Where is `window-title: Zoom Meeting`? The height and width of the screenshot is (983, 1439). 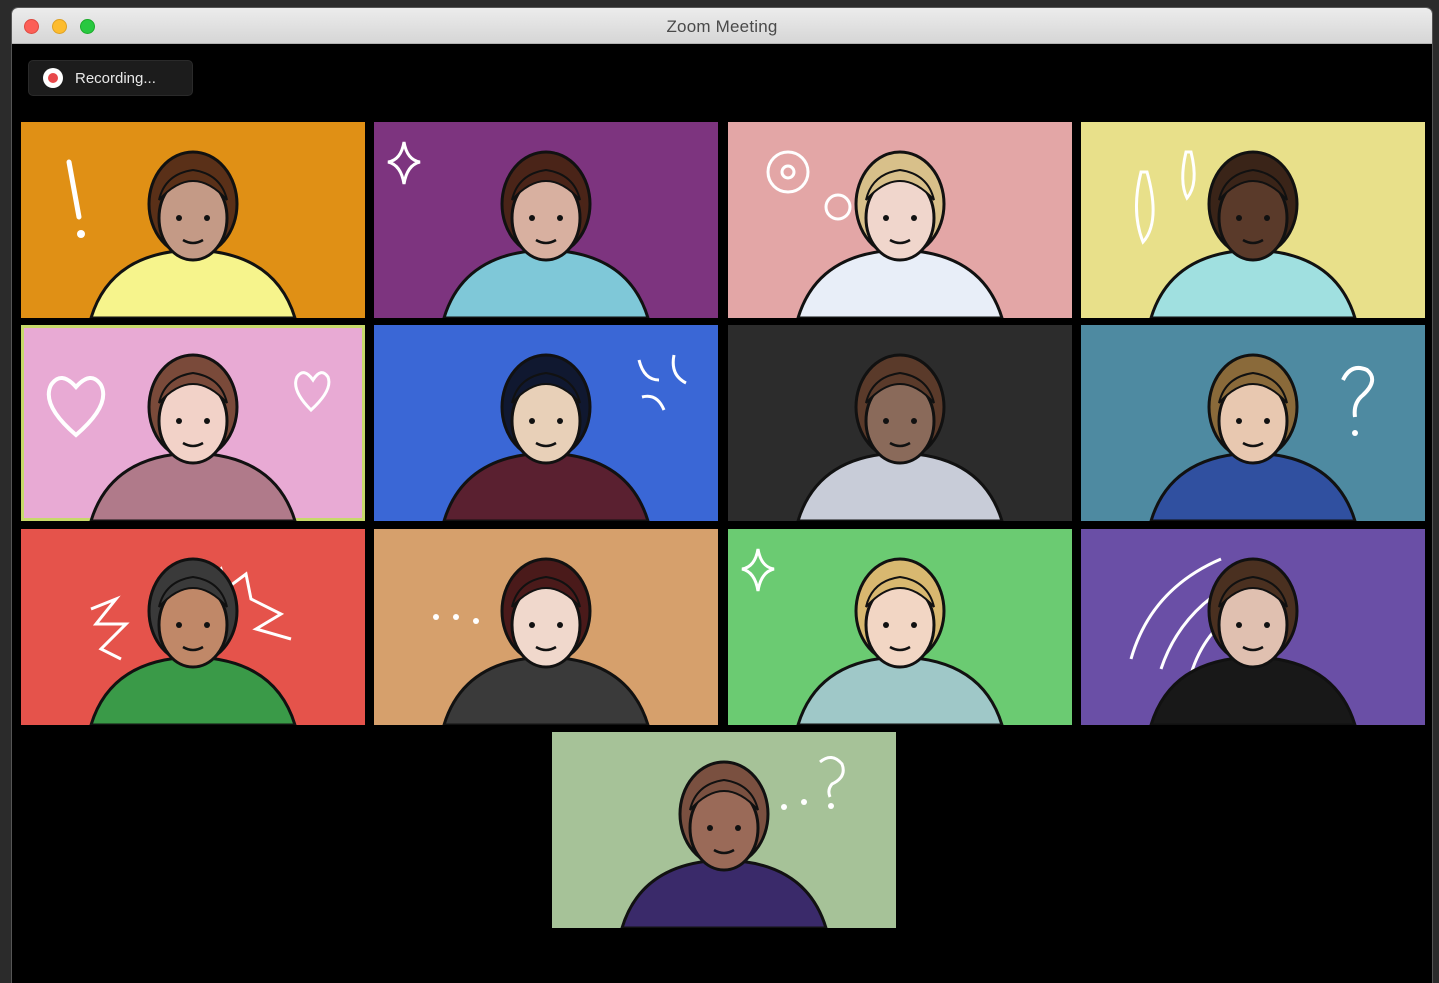
window-title: Zoom Meeting is located at coordinates (722, 26).